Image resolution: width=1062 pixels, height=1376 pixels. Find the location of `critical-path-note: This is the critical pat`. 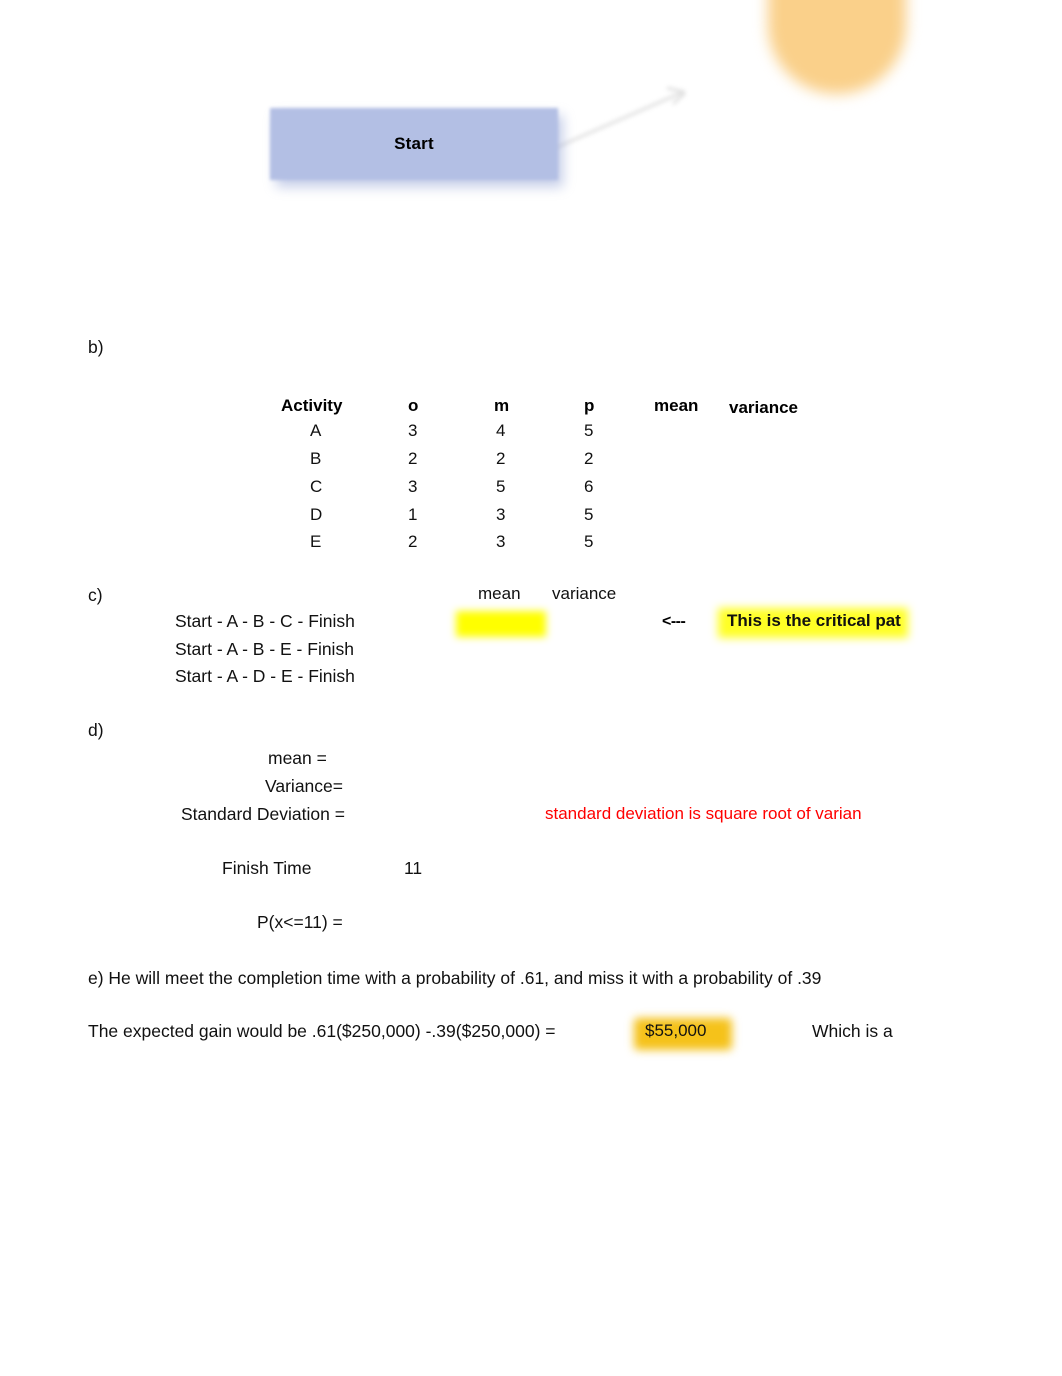

critical-path-note: This is the critical pat is located at coordinates (814, 620).